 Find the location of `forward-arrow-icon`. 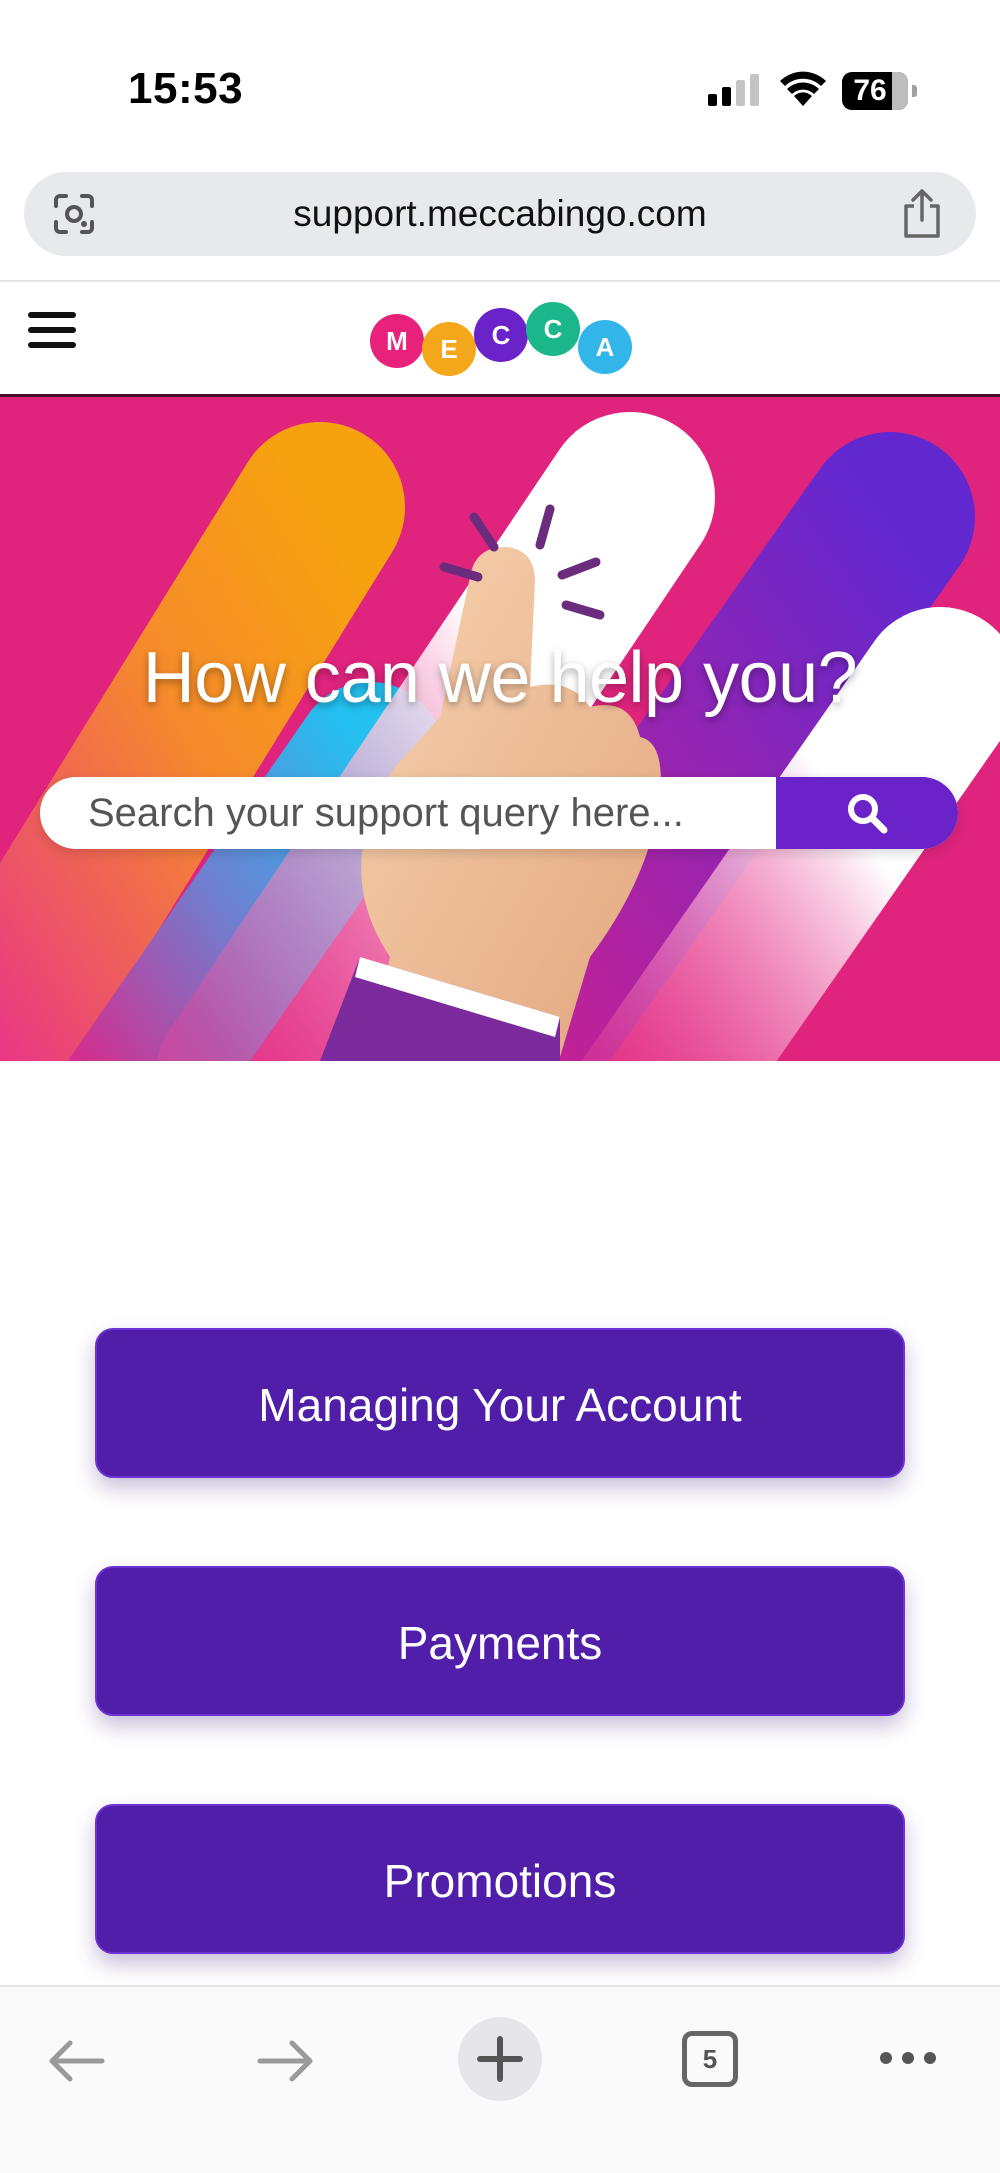

forward-arrow-icon is located at coordinates (286, 2061).